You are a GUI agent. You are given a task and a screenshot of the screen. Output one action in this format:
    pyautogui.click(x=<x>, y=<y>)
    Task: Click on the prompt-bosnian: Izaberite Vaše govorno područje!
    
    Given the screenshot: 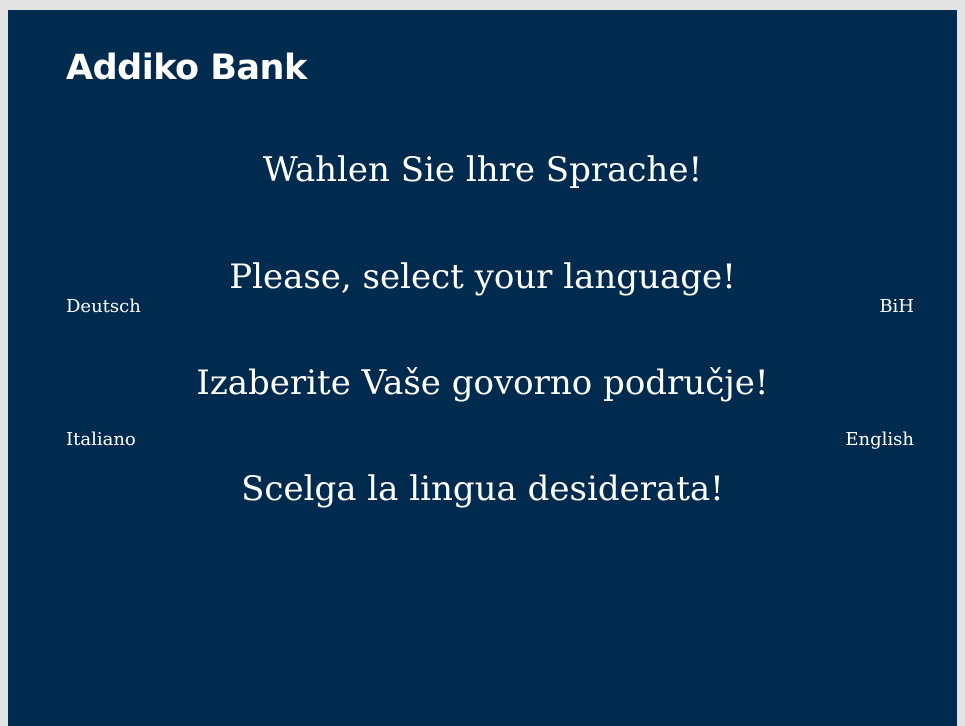 What is the action you would take?
    pyautogui.click(x=482, y=383)
    